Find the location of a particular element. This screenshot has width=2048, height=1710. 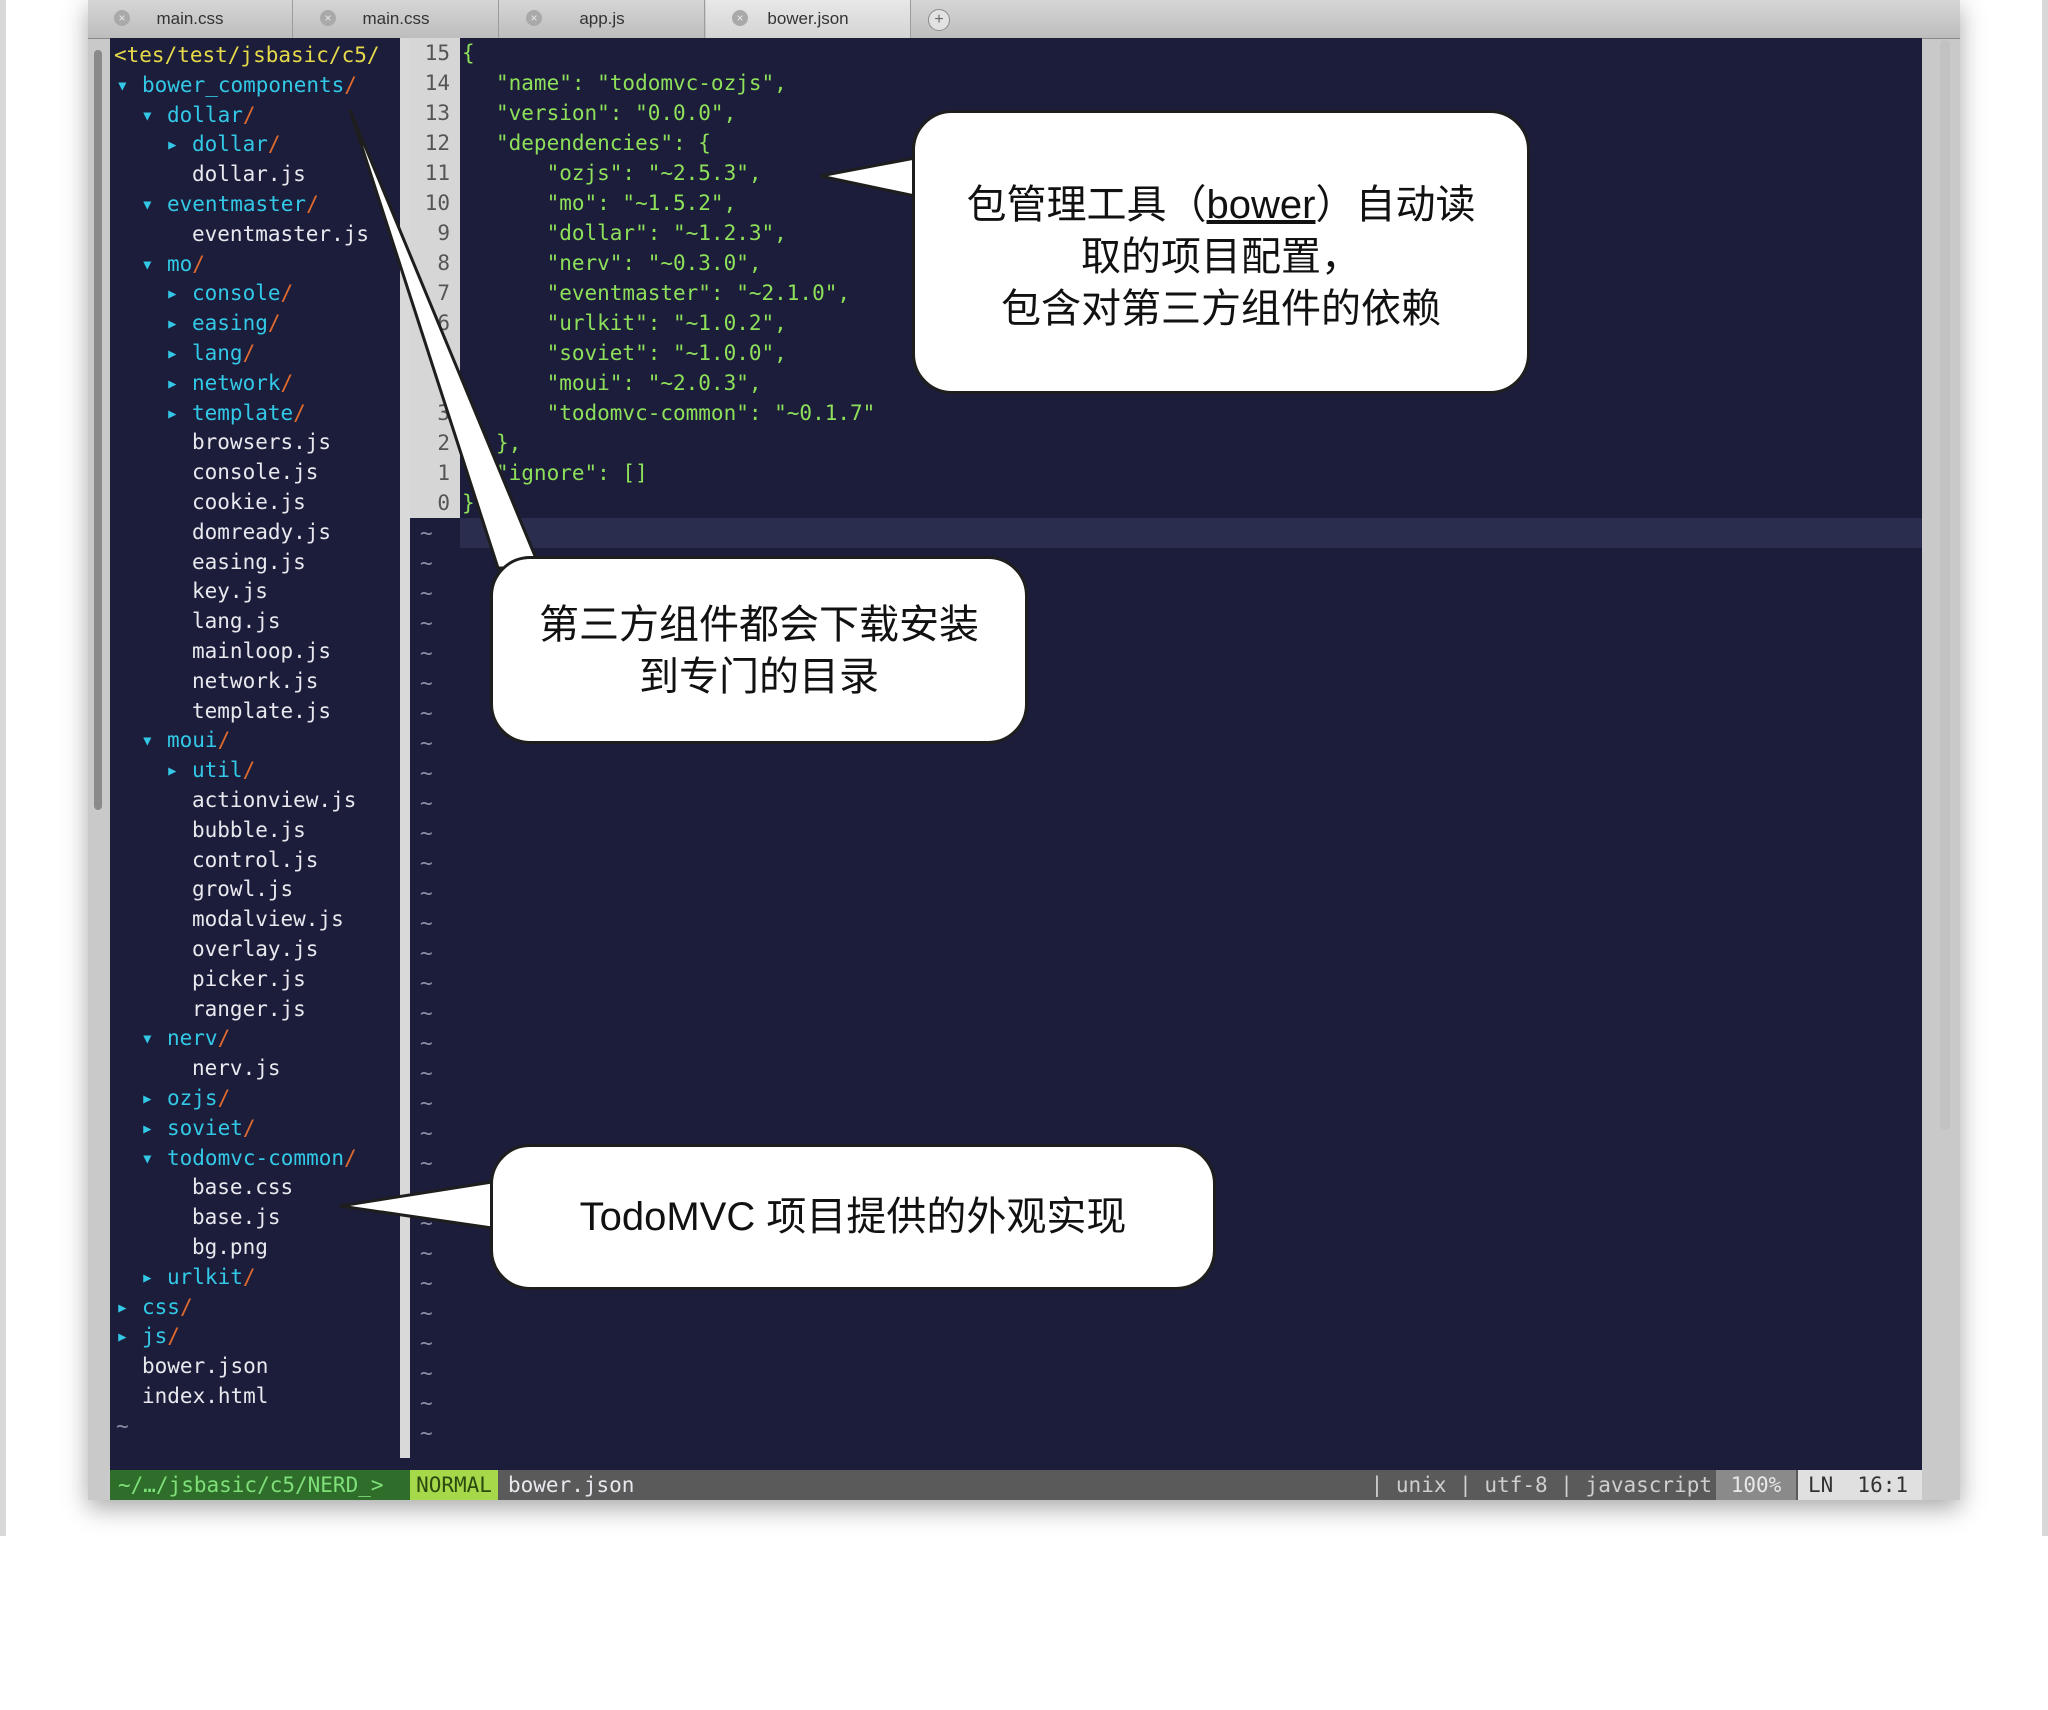

bower-callout-line-2: 取的项目配置， is located at coordinates (1221, 257).